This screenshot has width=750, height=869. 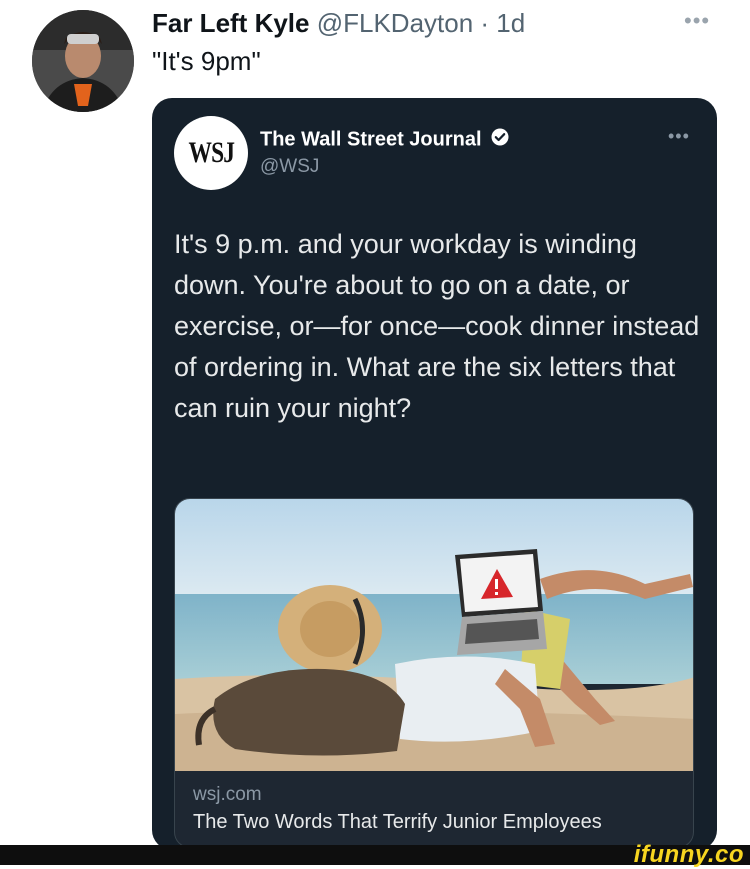 What do you see at coordinates (206, 61) in the screenshot?
I see `tweet-text: "It's 9pm"` at bounding box center [206, 61].